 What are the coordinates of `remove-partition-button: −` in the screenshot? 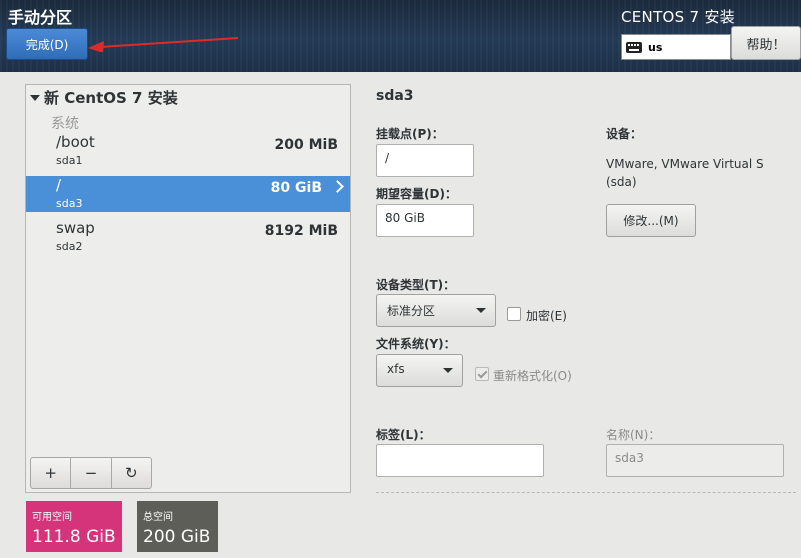 It's located at (91, 473).